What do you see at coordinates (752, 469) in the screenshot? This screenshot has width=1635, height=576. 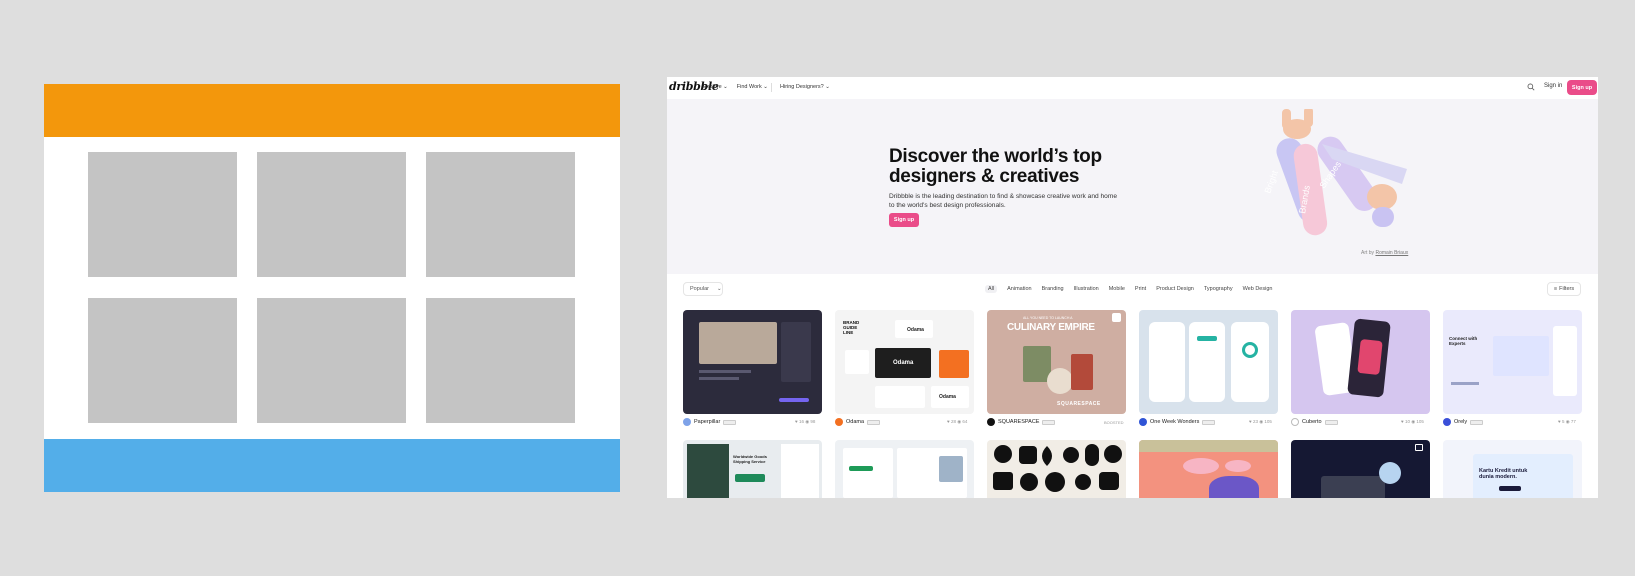 I see `shot-card: Worldwide Goods Shipping Service` at bounding box center [752, 469].